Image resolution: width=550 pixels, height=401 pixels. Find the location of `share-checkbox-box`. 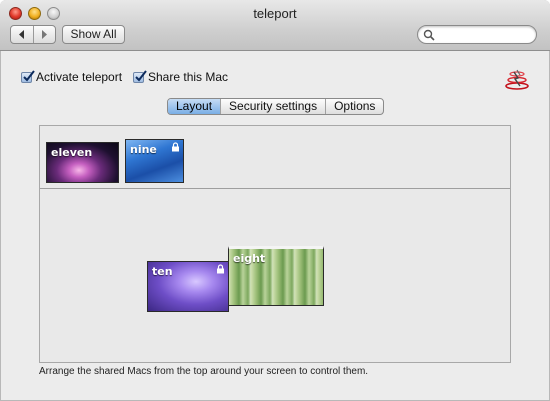

share-checkbox-box is located at coordinates (140, 76).